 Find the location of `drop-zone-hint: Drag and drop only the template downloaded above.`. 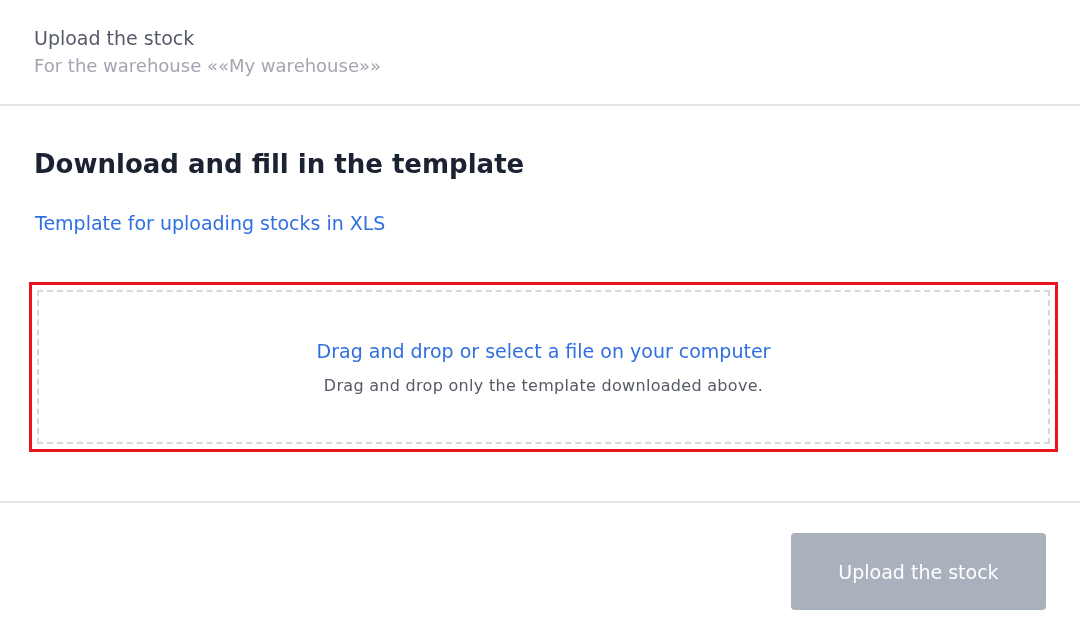

drop-zone-hint: Drag and drop only the template downloaded above. is located at coordinates (543, 385).